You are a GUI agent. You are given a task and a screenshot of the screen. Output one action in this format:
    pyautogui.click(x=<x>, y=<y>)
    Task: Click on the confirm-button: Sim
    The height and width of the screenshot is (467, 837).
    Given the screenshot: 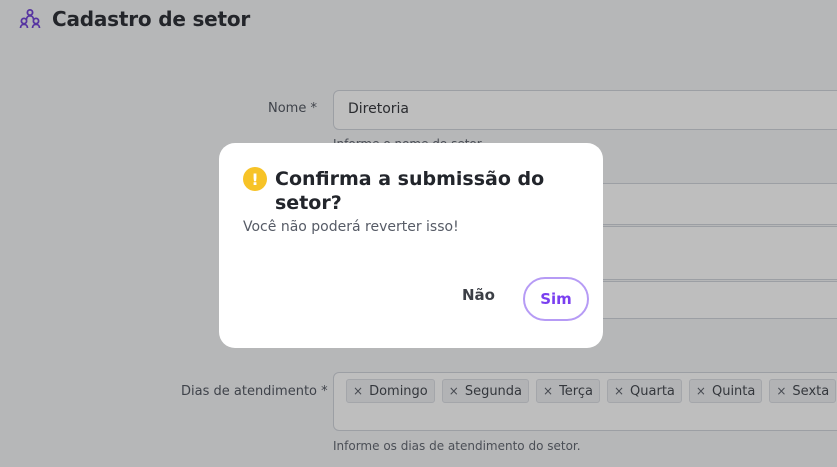 What is the action you would take?
    pyautogui.click(x=556, y=299)
    